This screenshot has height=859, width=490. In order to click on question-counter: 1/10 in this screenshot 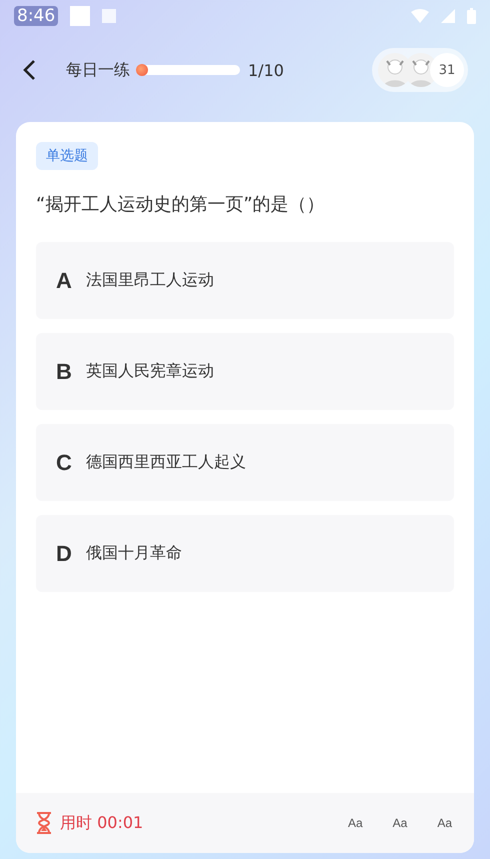, I will do `click(266, 70)`.